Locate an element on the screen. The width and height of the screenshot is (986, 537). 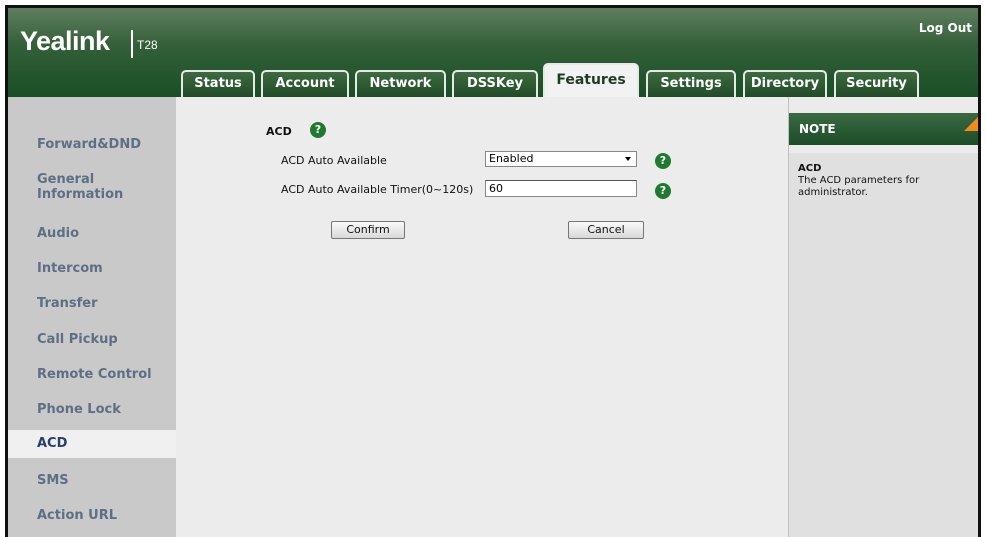
tab-features: Features is located at coordinates (591, 80).